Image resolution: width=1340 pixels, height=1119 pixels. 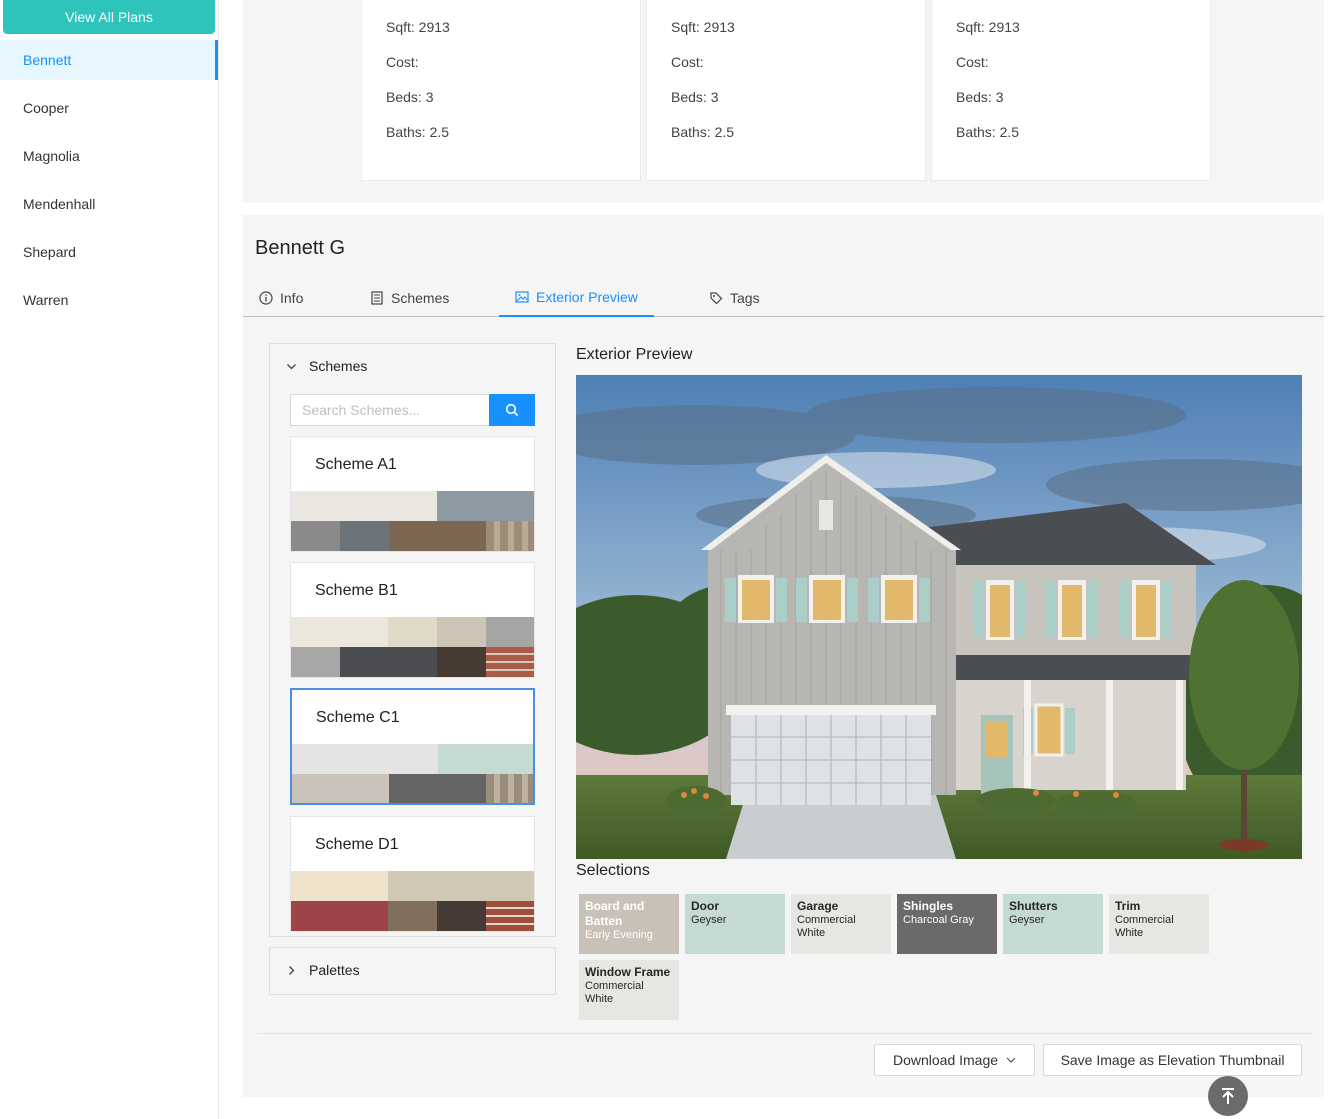 What do you see at coordinates (510, 662) in the screenshot?
I see `brick-texture-swatch` at bounding box center [510, 662].